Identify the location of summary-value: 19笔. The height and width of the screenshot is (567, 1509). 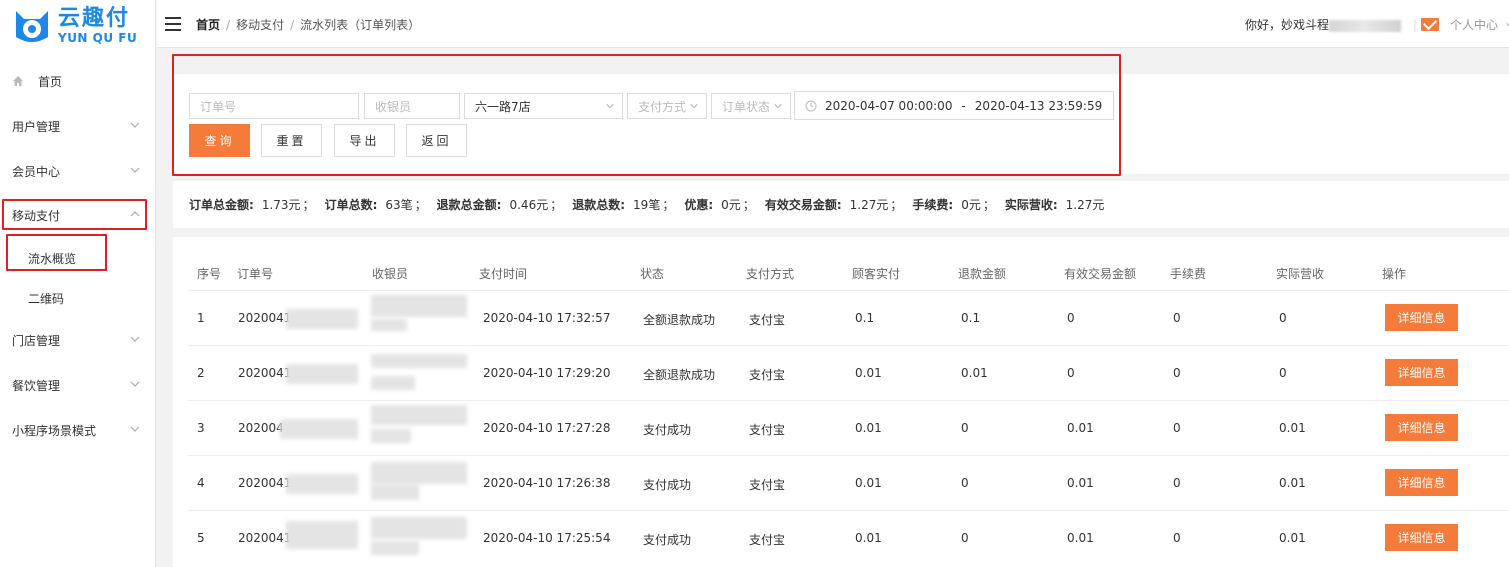
(647, 205).